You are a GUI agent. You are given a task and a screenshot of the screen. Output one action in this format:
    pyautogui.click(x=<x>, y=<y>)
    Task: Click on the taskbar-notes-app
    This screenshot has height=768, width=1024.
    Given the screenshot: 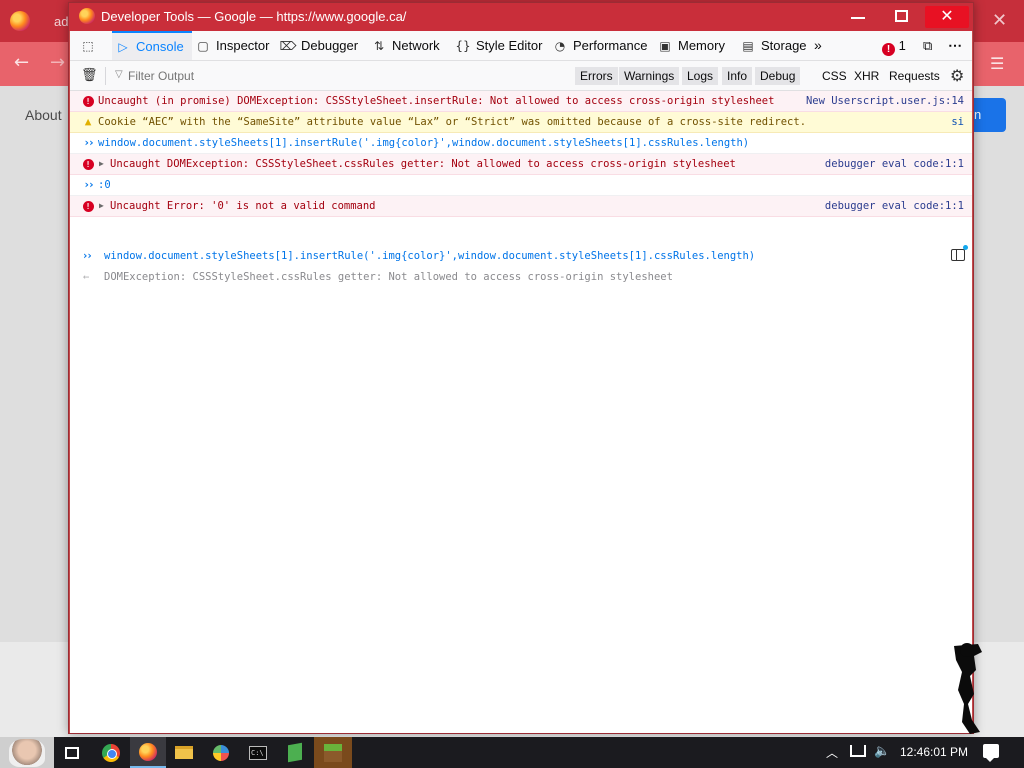 What is the action you would take?
    pyautogui.click(x=295, y=752)
    